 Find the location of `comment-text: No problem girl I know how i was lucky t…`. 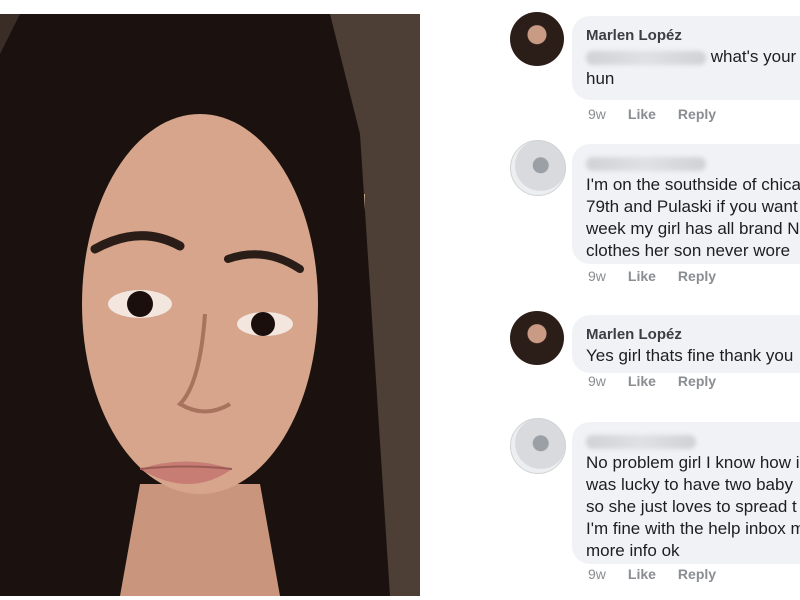

comment-text: No problem girl I know how i was lucky t… is located at coordinates (693, 506).